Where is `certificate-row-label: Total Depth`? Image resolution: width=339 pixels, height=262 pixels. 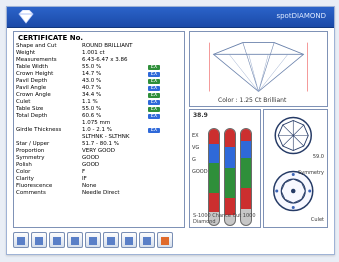 certificate-row-label: Total Depth is located at coordinates (32, 115).